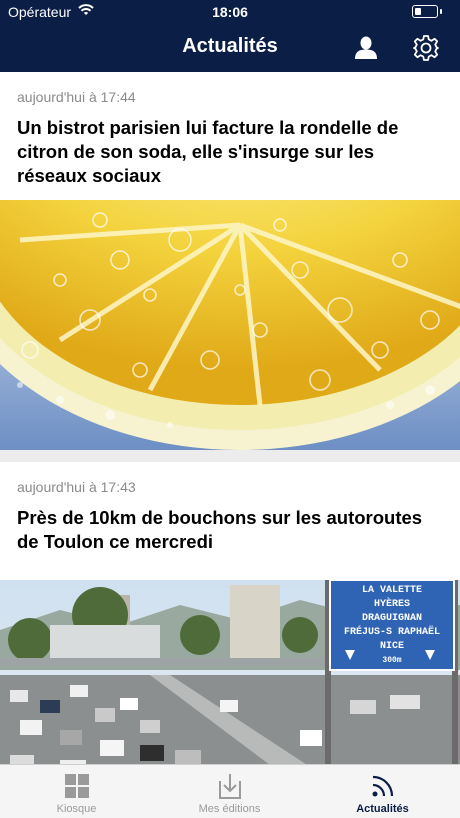 This screenshot has width=460, height=818. I want to click on battery-icon, so click(427, 11).